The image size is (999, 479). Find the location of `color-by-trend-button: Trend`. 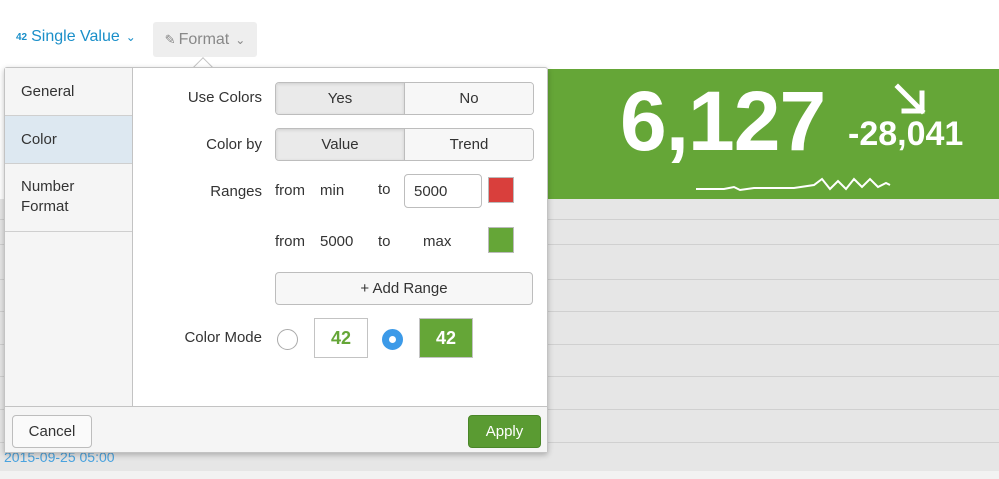

color-by-trend-button: Trend is located at coordinates (468, 144).